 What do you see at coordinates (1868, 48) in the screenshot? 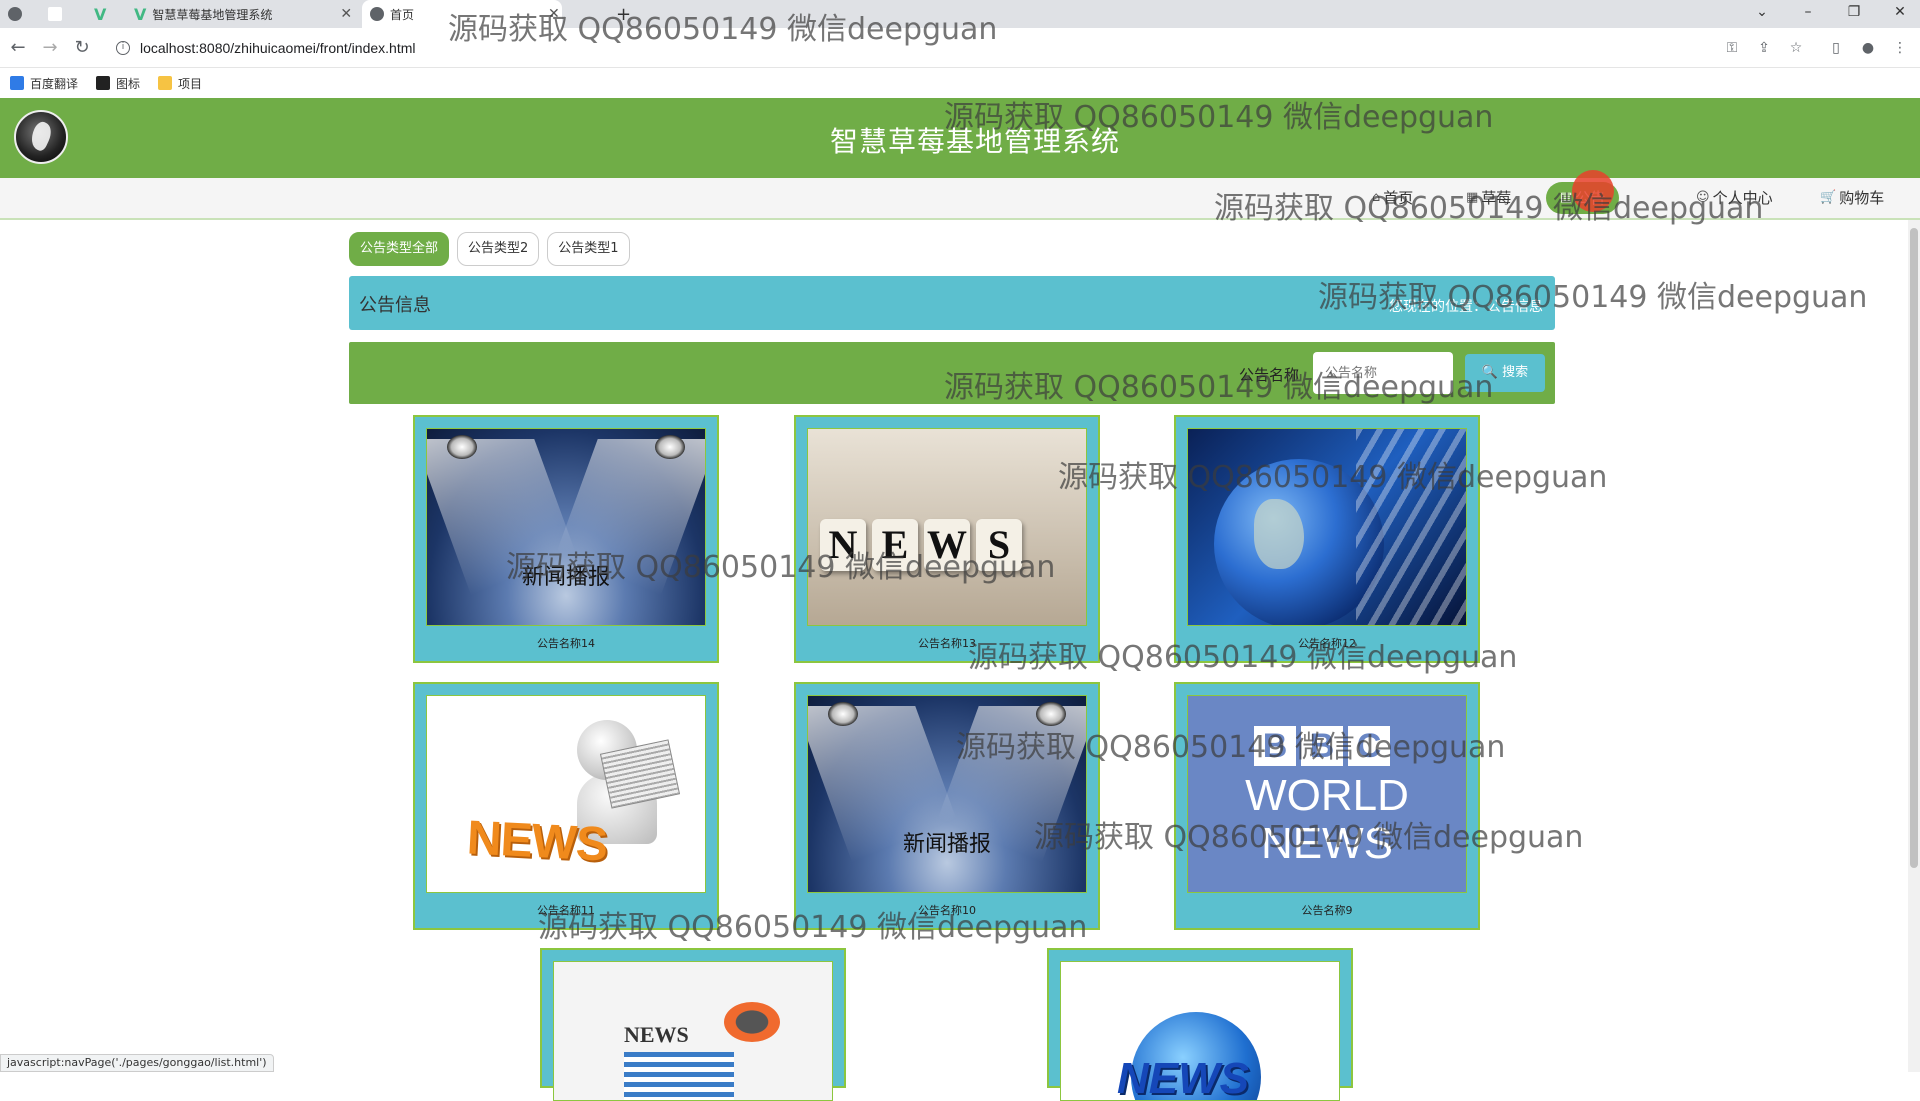
I see `profile-icon: ●` at bounding box center [1868, 48].